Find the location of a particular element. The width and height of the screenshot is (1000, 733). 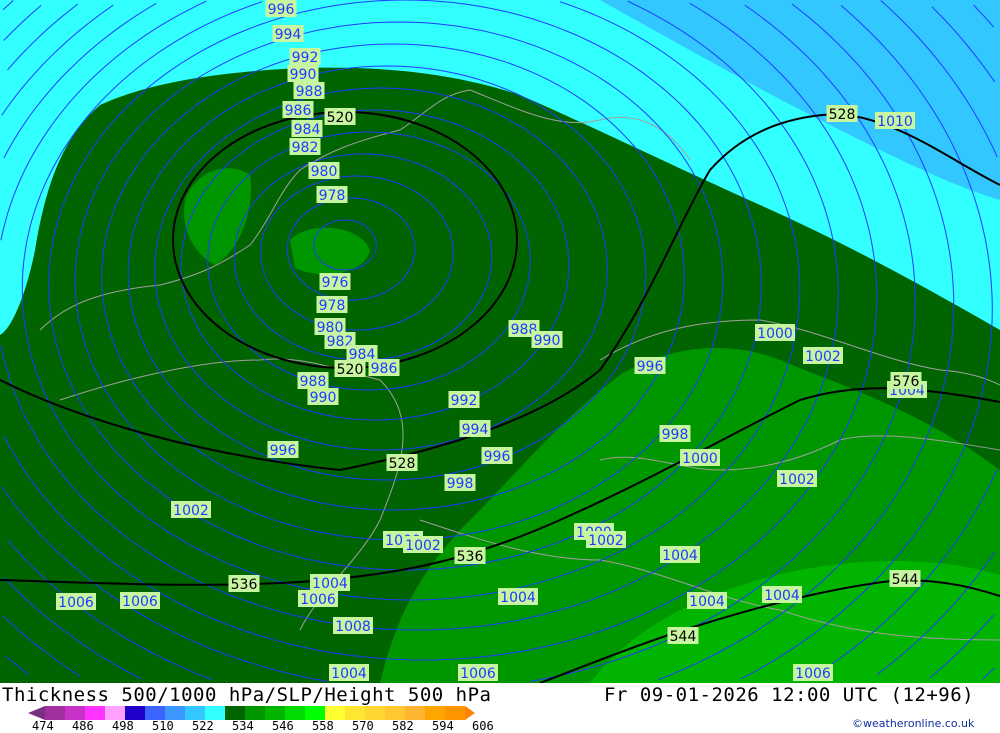

valid-time: Fr 09-01-2026 12:00 UTC (12+96) is located at coordinates (789, 695).